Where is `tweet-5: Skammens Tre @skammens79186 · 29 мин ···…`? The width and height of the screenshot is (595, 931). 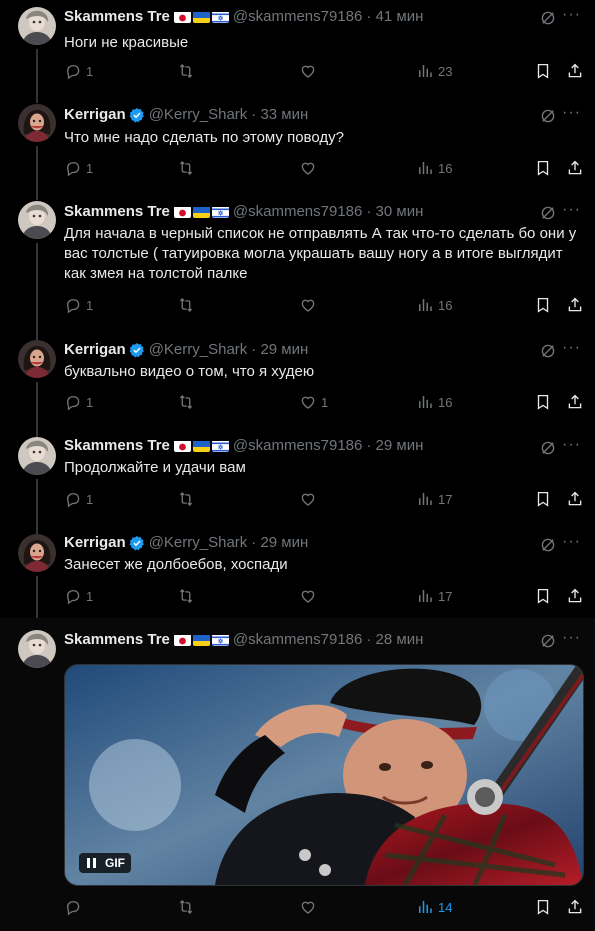 tweet-5: Skammens Tre @skammens79186 · 29 мин ···… is located at coordinates (297, 479).